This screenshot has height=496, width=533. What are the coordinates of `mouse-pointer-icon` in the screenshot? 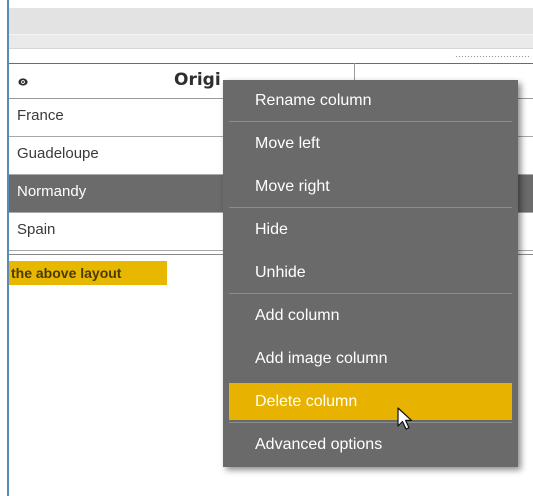 It's located at (405, 418).